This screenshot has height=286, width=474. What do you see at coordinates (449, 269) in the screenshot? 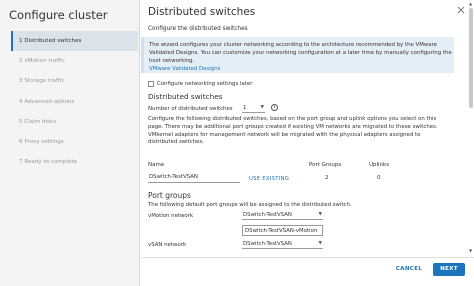
I see `next-button: NEXT` at bounding box center [449, 269].